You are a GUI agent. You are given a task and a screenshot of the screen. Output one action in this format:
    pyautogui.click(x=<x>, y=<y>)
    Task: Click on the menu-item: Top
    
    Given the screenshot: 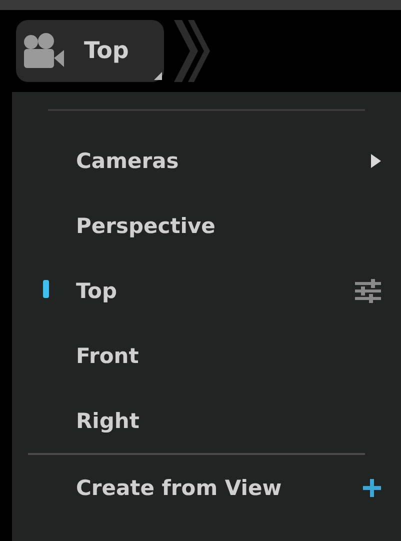 What is the action you would take?
    pyautogui.click(x=206, y=290)
    